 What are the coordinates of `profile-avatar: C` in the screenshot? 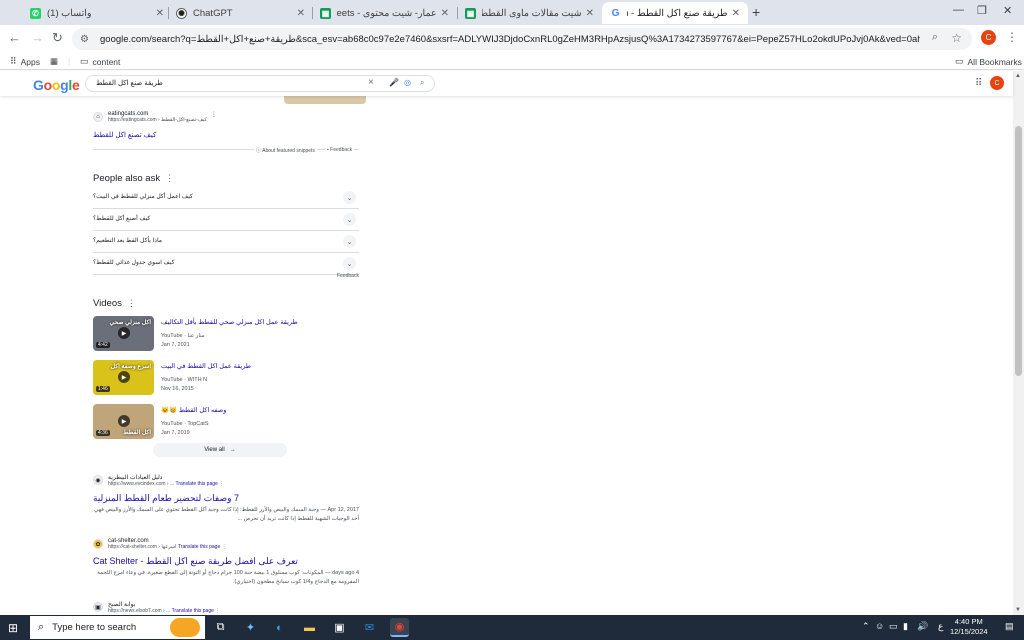 It's located at (988, 37).